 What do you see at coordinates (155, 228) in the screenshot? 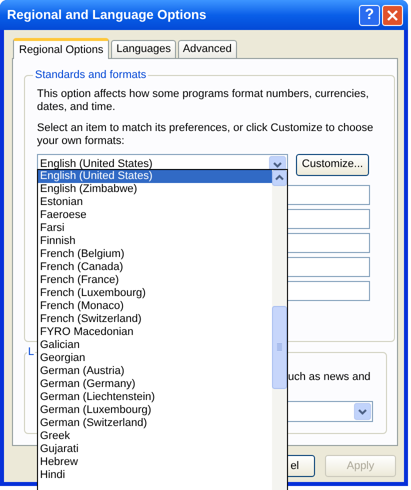
I see `list-item: Farsi` at bounding box center [155, 228].